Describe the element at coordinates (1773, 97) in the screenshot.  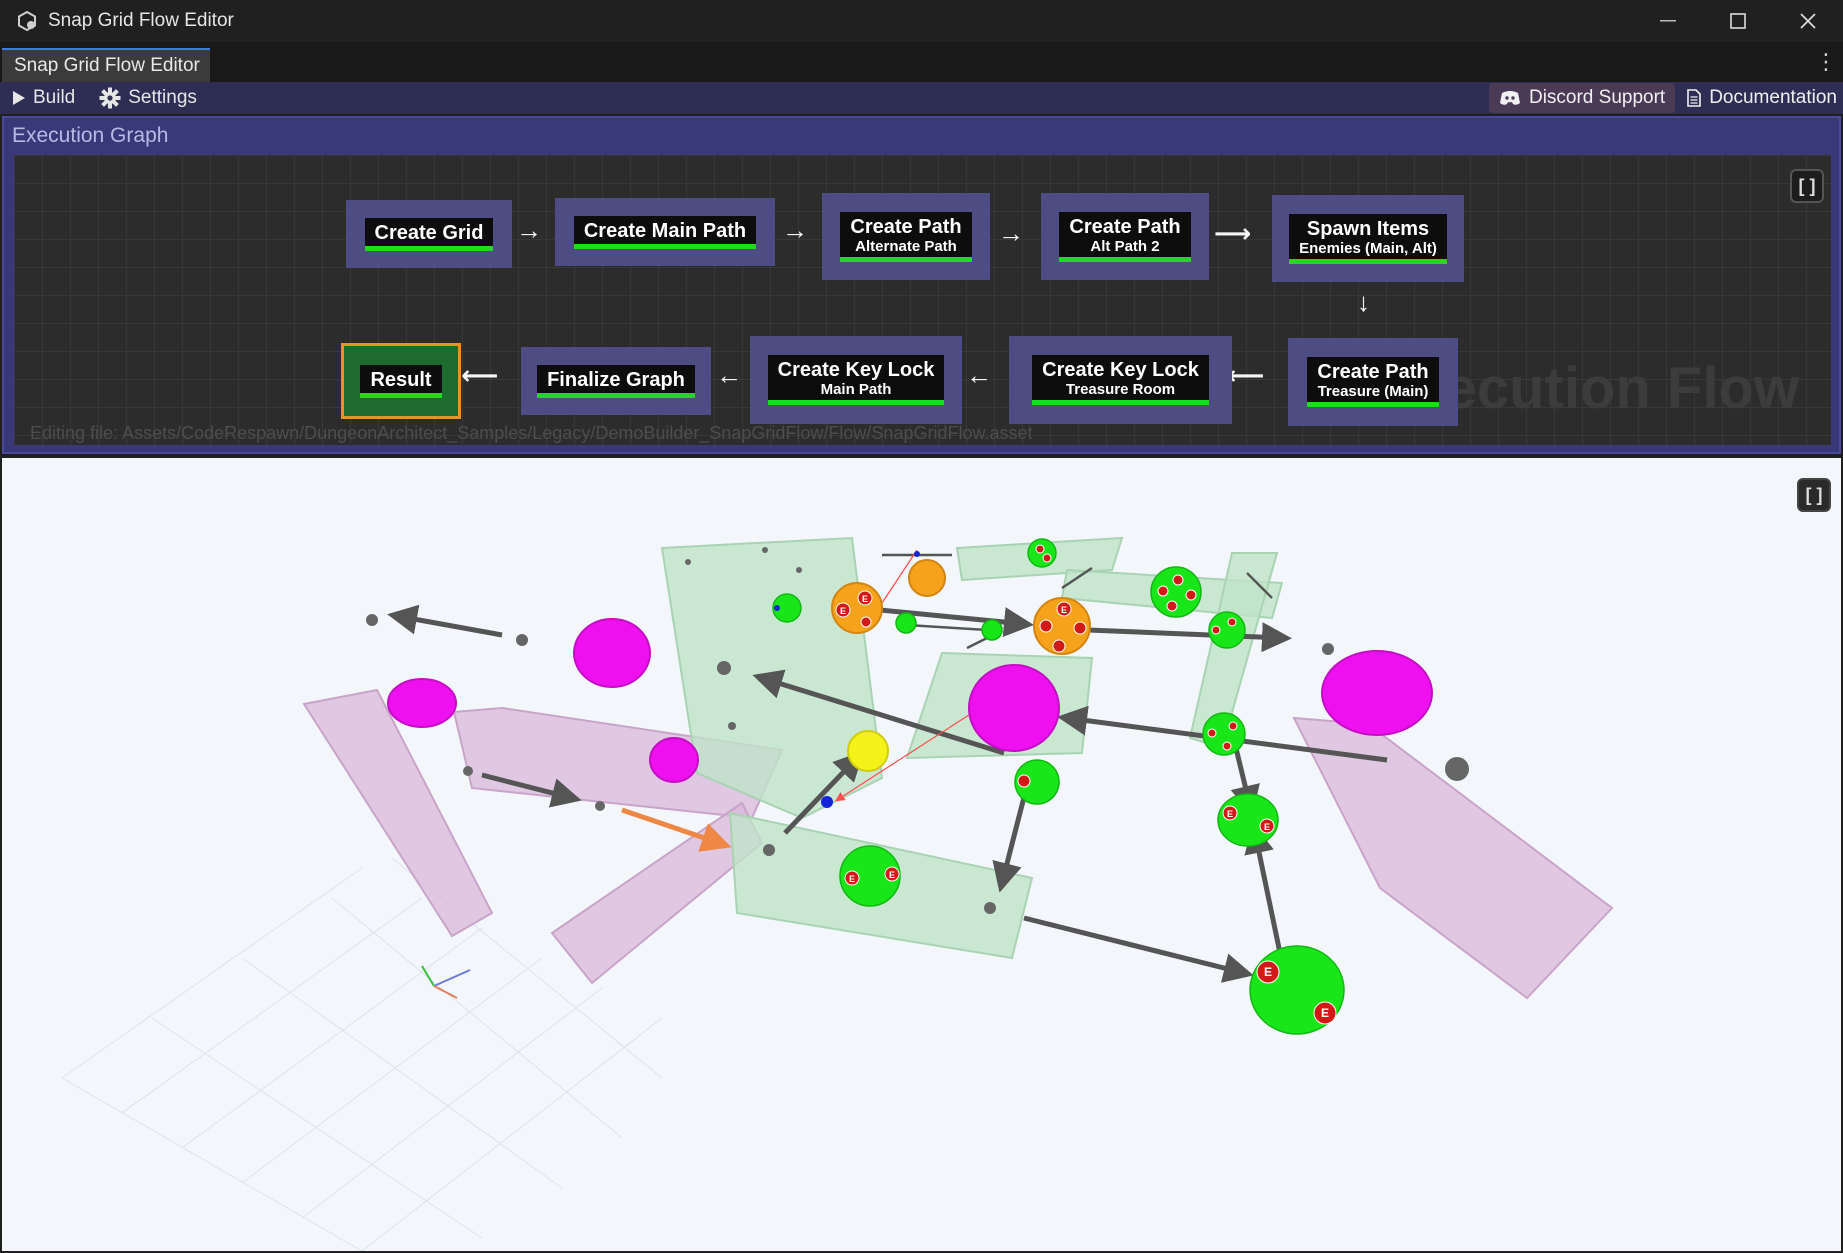
I see `documentation-label: Documentation` at that location.